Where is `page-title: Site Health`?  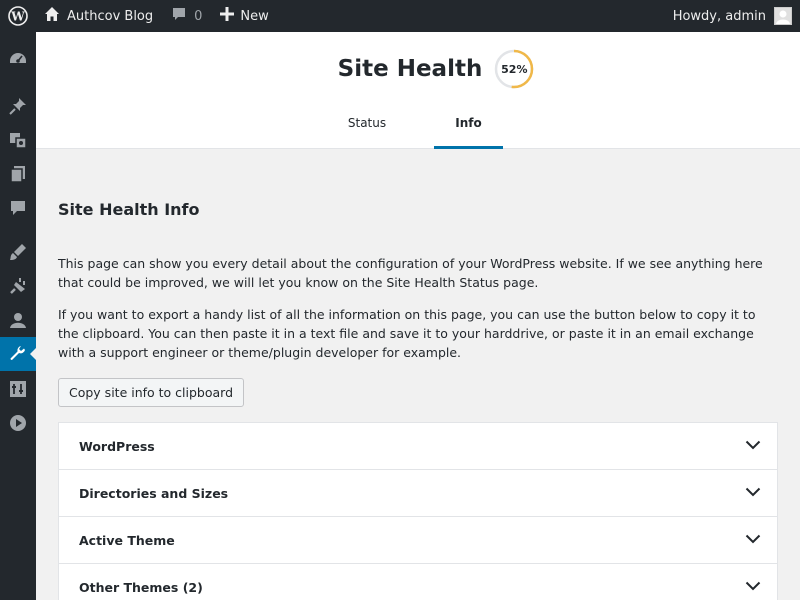 page-title: Site Health is located at coordinates (410, 69).